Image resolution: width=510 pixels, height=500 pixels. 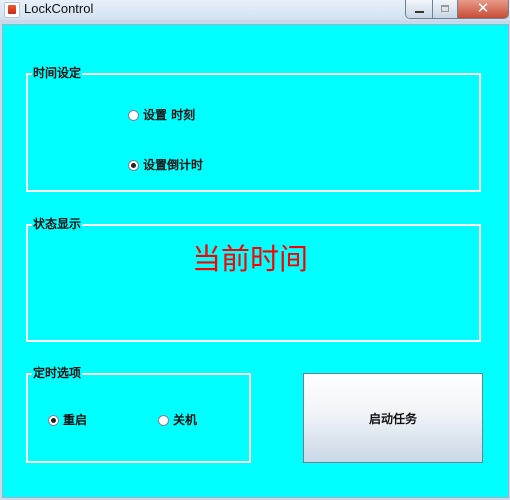 I want to click on maximize-button, so click(x=445, y=9).